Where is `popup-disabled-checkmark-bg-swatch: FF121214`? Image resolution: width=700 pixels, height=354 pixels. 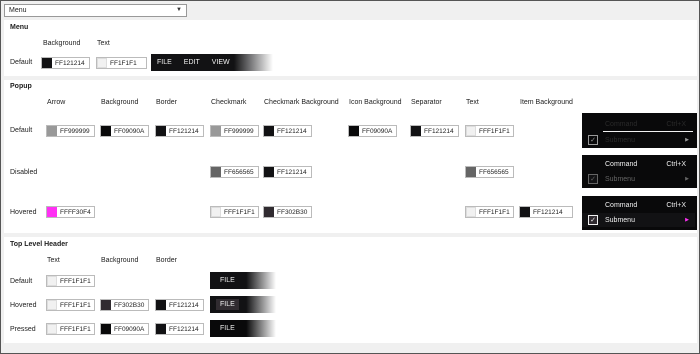 popup-disabled-checkmark-bg-swatch: FF121214 is located at coordinates (287, 172).